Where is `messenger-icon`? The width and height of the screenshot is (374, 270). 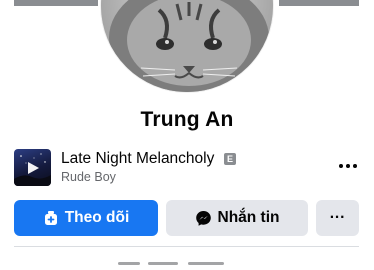
messenger-icon is located at coordinates (203, 218).